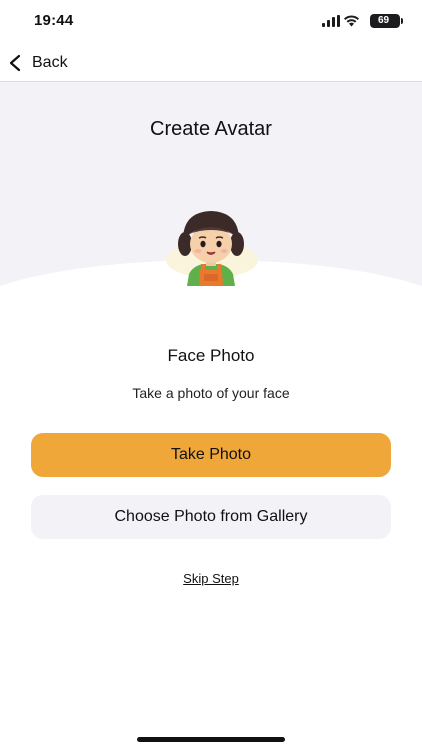 The width and height of the screenshot is (422, 750). What do you see at coordinates (211, 63) in the screenshot?
I see `navigation-bar: Back` at bounding box center [211, 63].